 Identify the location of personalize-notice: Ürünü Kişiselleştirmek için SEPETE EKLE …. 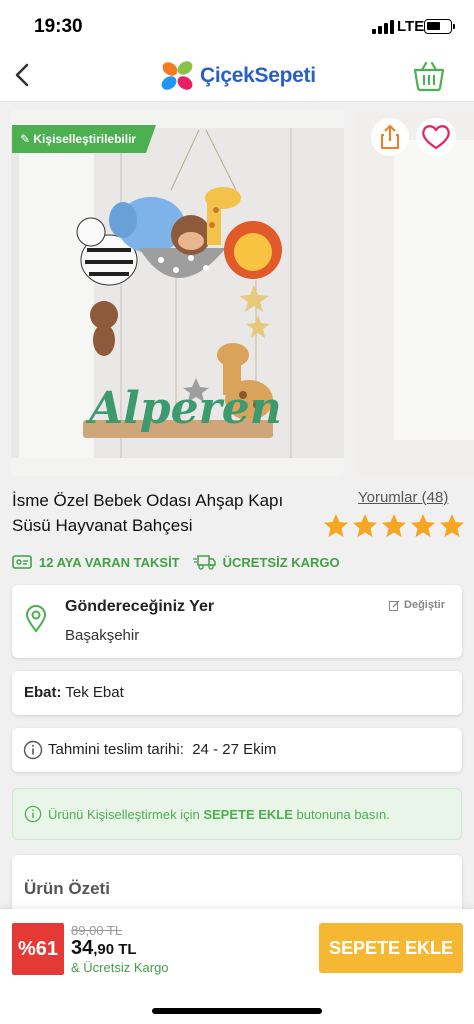
(237, 814).